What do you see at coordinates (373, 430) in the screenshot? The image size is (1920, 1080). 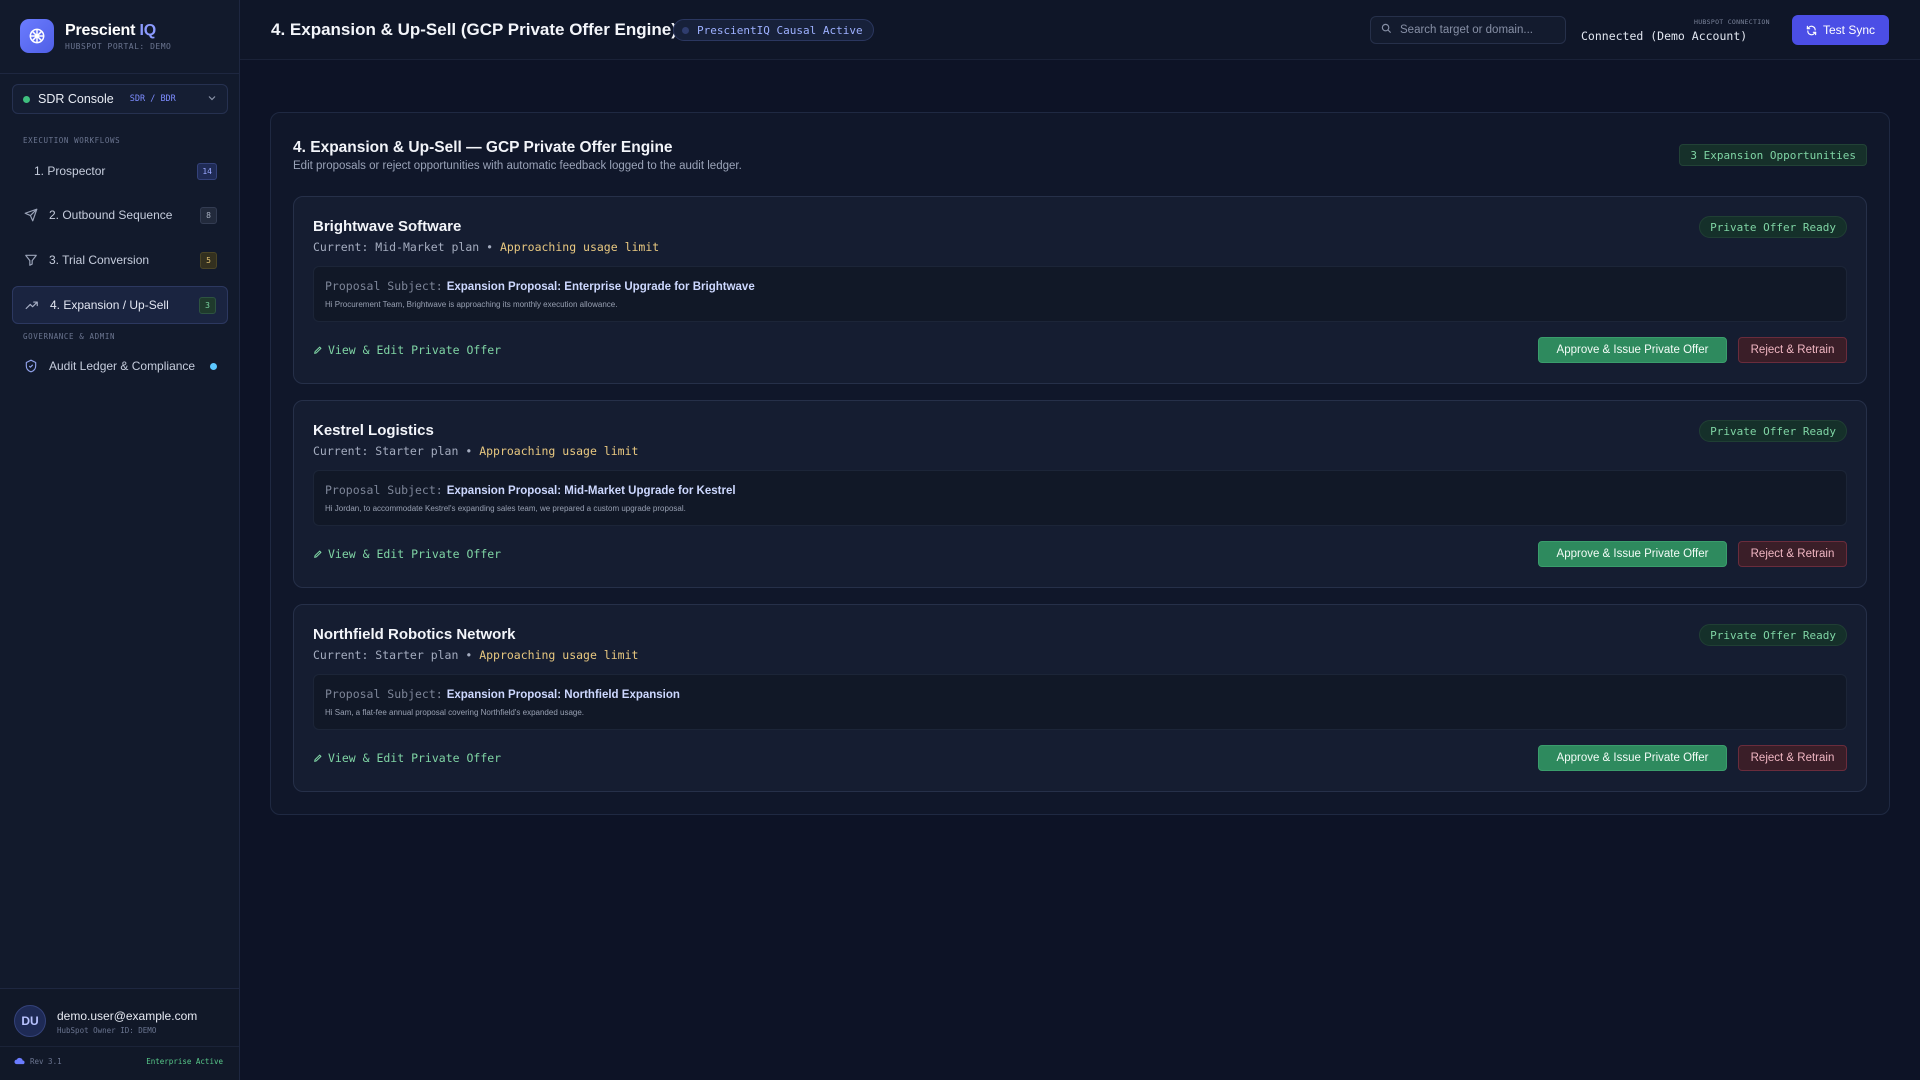 I see `company-name: Kestrel Logistics` at bounding box center [373, 430].